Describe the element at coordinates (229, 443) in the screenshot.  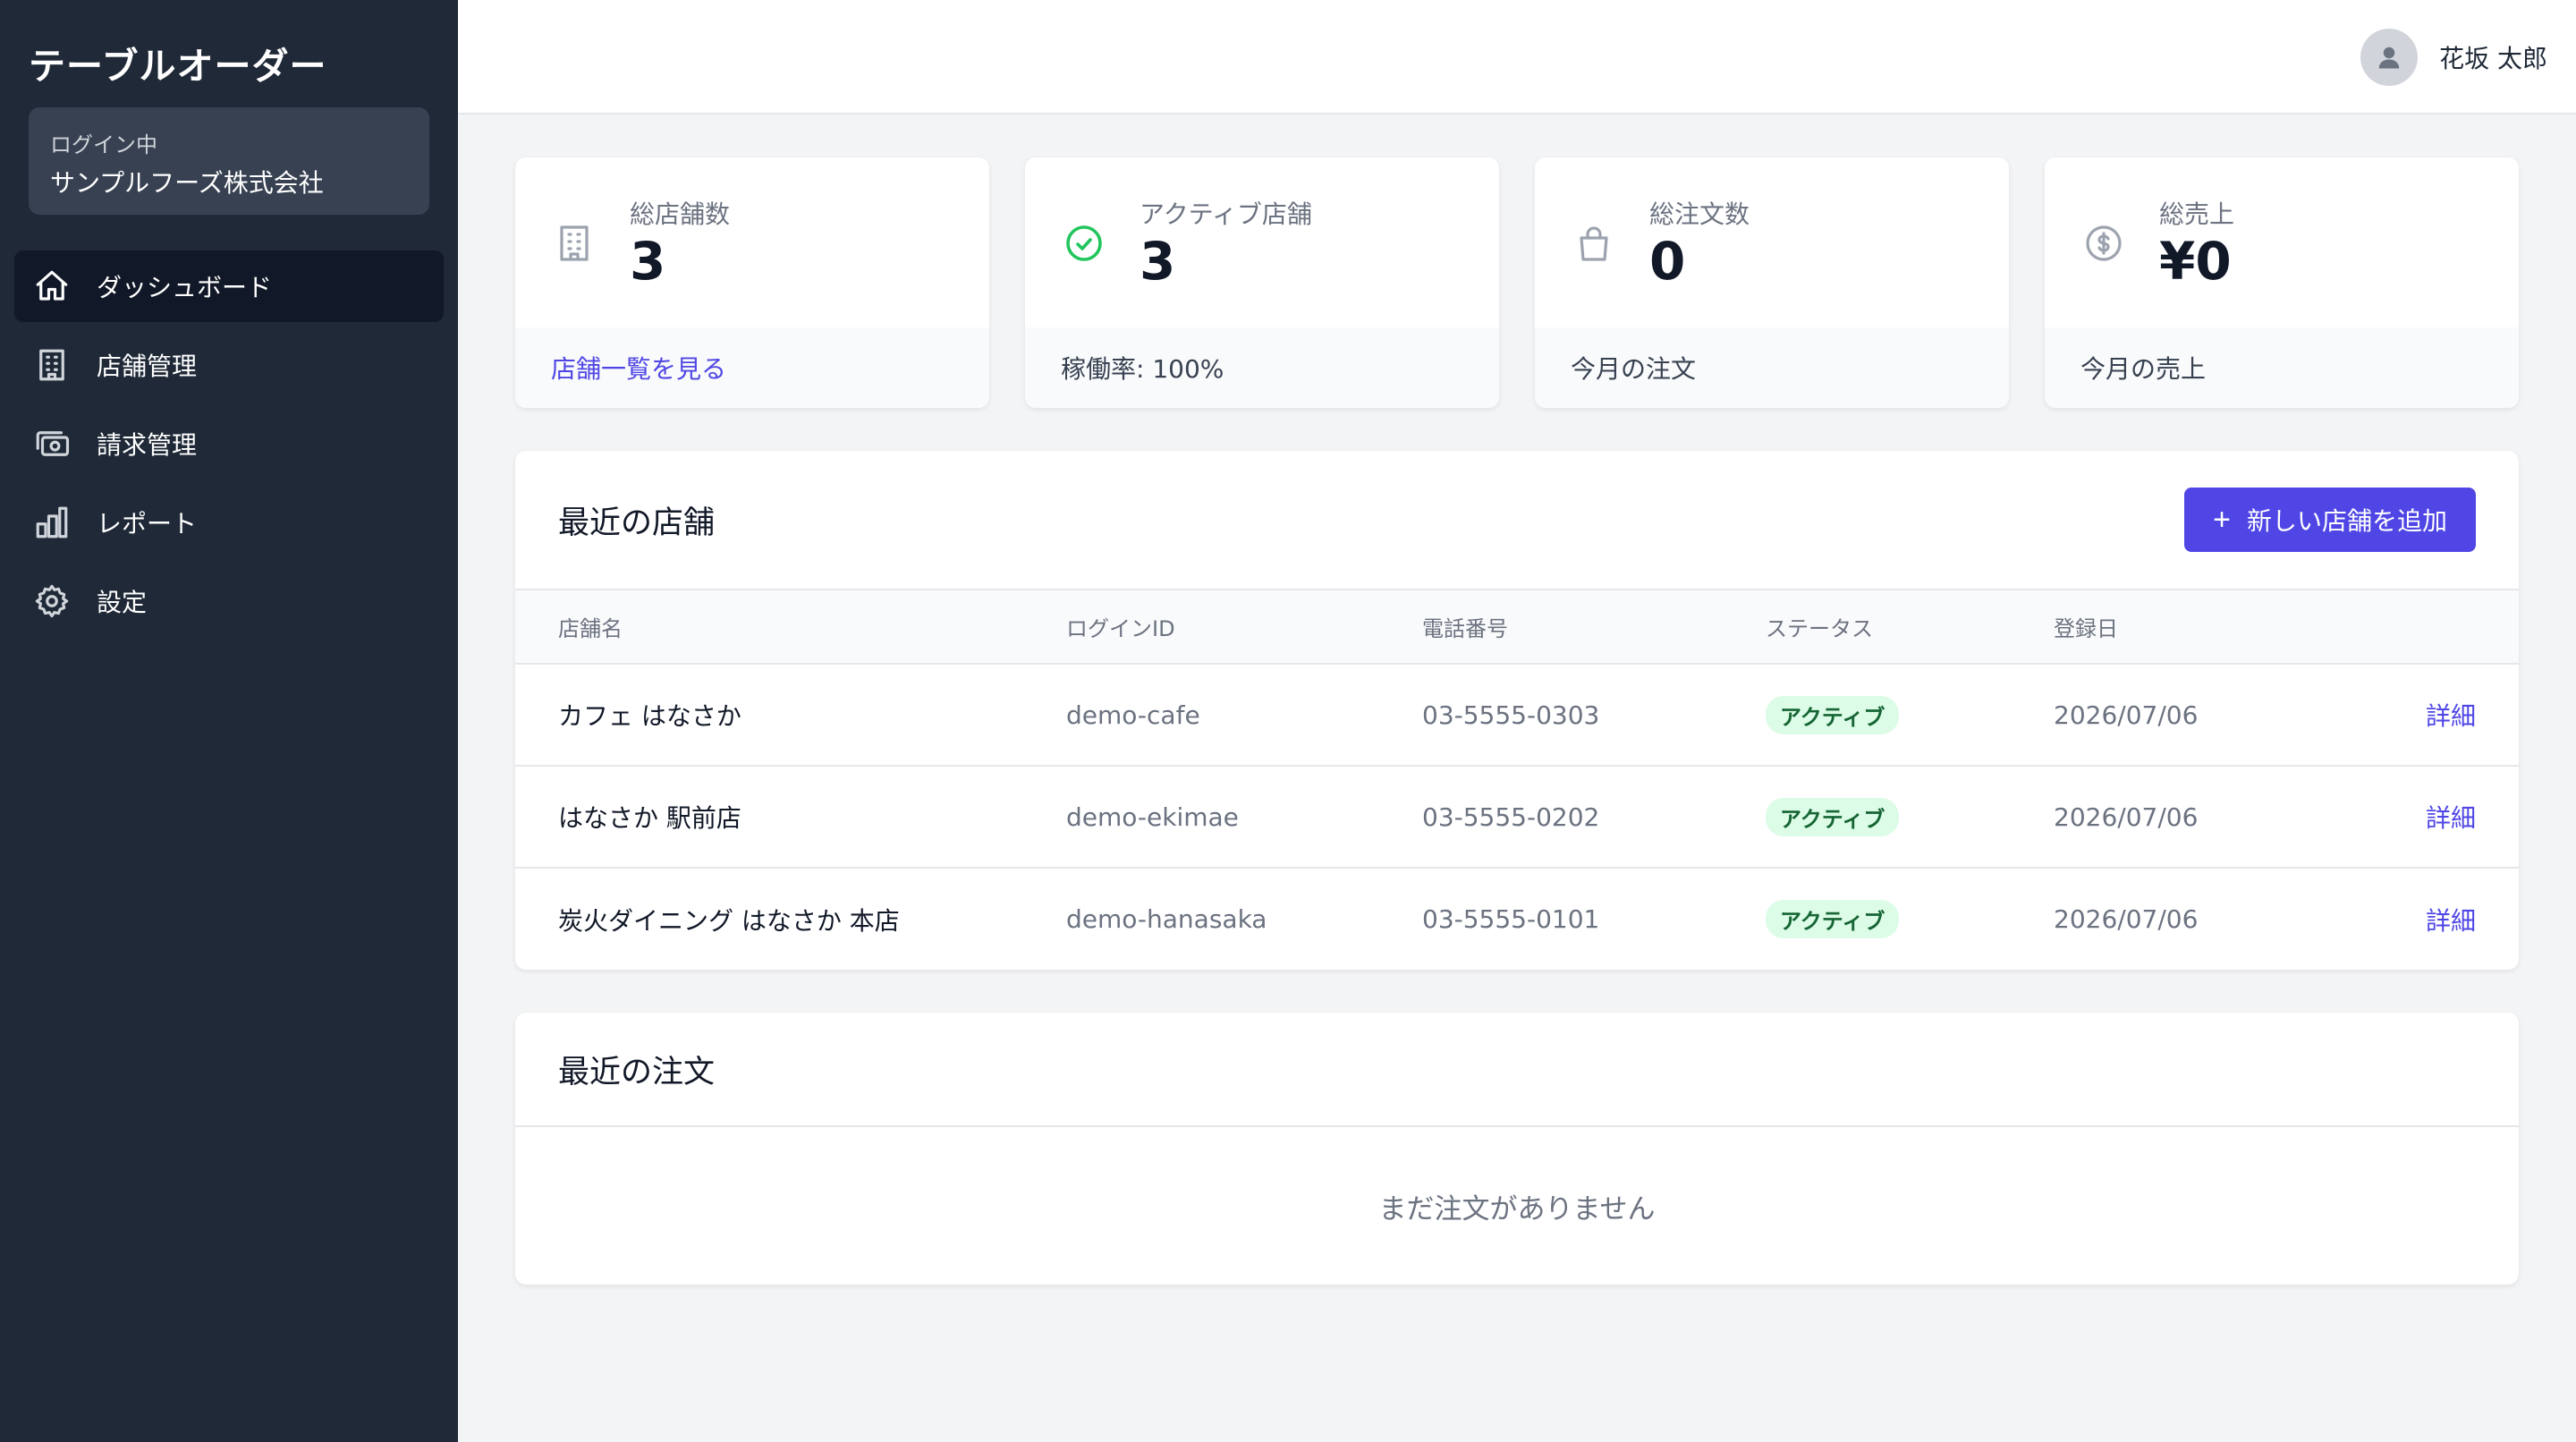
I see `sidebar-item-billing: 請求管理` at that location.